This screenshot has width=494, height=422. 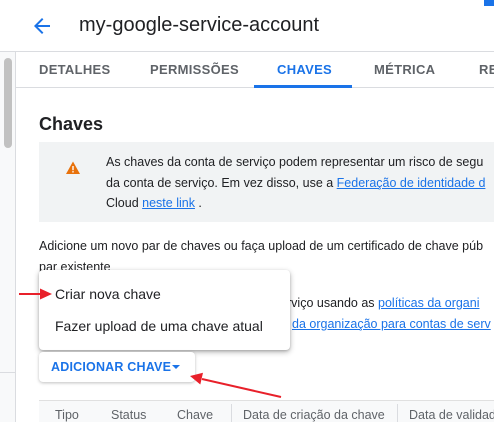 What do you see at coordinates (124, 203) in the screenshot?
I see `warning-line-3-text: Cloud` at bounding box center [124, 203].